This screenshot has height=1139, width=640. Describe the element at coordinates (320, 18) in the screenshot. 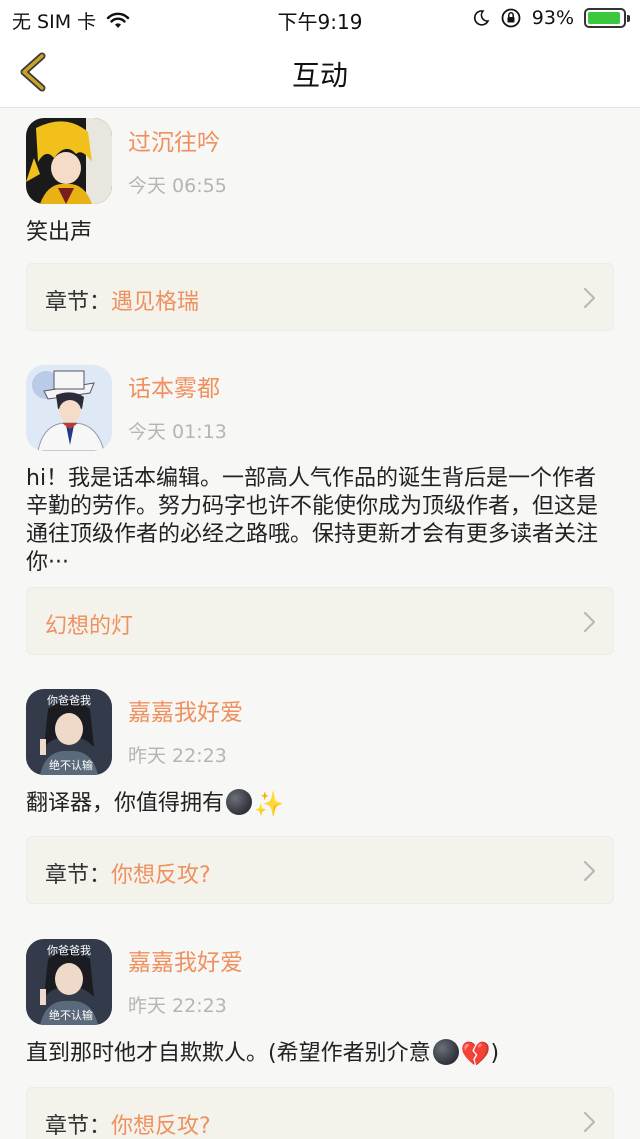

I see `status-bar: 无 SIM 卡 下午9:19 93%` at that location.